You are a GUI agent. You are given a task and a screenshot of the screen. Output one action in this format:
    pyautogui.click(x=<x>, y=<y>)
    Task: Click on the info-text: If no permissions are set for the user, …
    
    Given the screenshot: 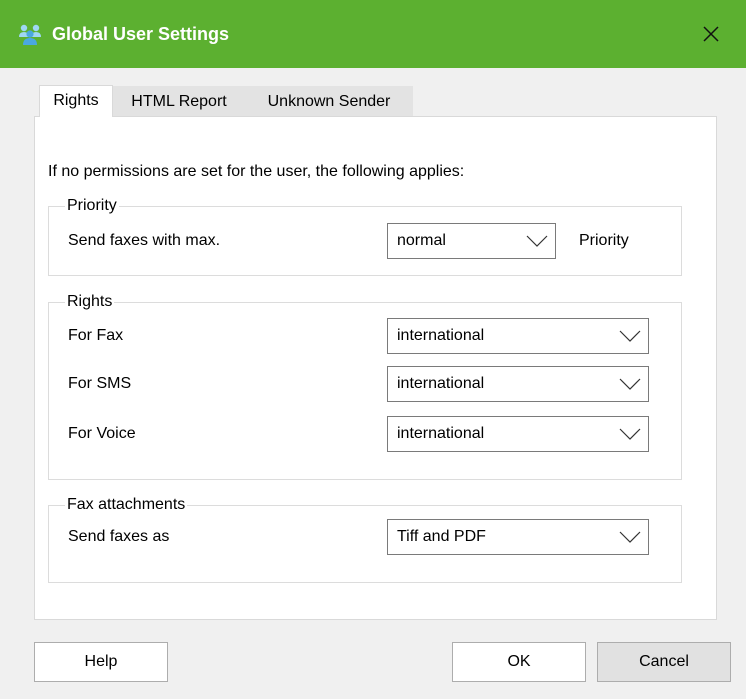 What is the action you would take?
    pyautogui.click(x=256, y=171)
    